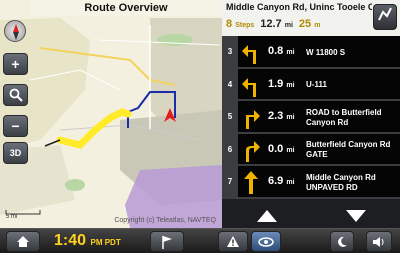  What do you see at coordinates (385, 14) in the screenshot?
I see `route-icon` at bounding box center [385, 14].